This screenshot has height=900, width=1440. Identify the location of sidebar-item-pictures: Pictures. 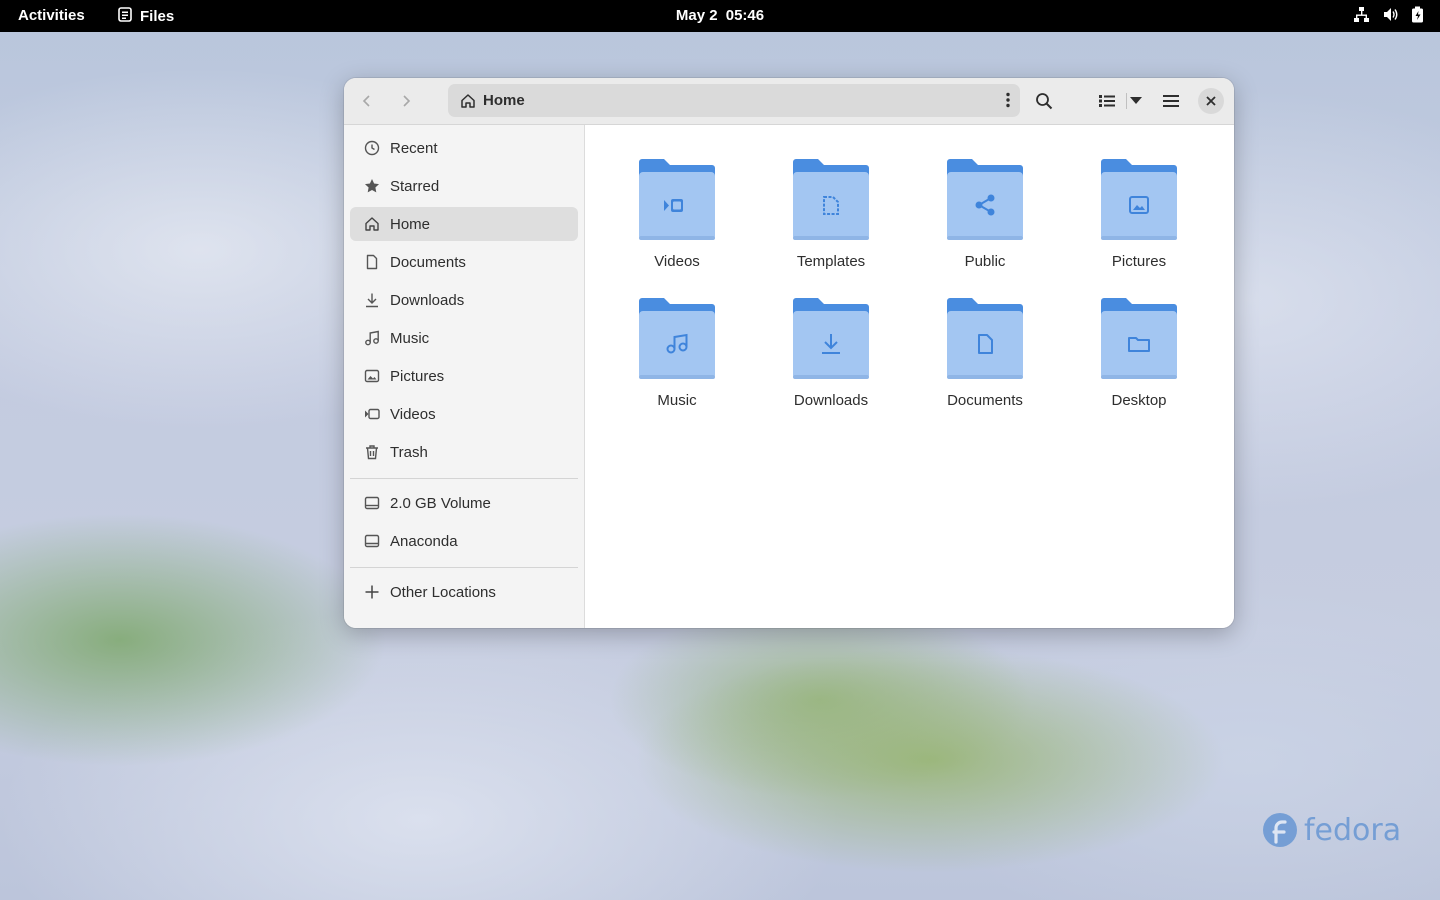
(464, 376).